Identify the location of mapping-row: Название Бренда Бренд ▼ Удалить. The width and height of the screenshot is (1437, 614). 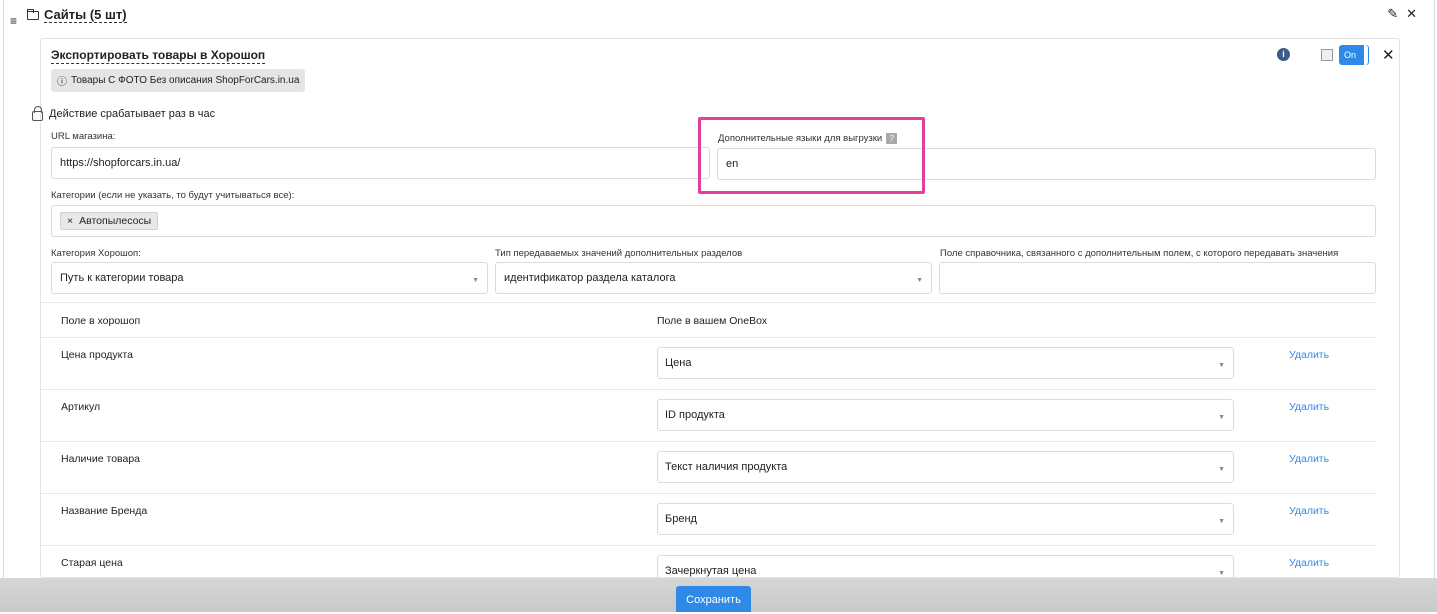
(708, 520).